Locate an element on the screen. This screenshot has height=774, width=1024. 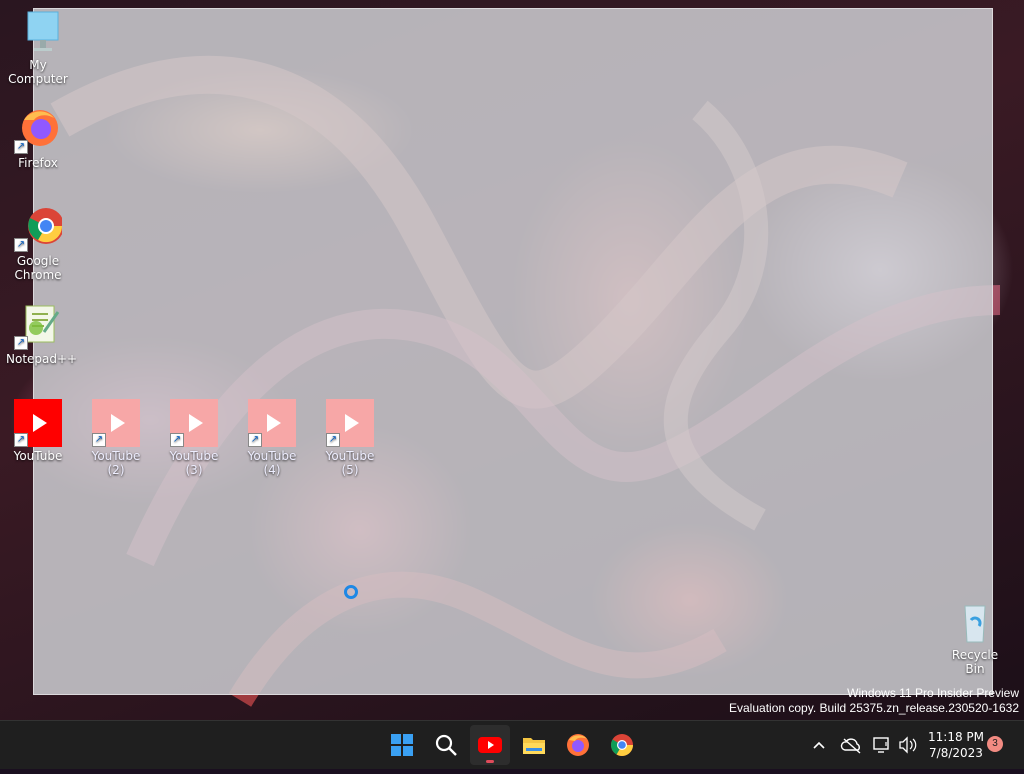
desktop-icon-recycle-bin: Recycle Bin is located at coordinates (975, 637).